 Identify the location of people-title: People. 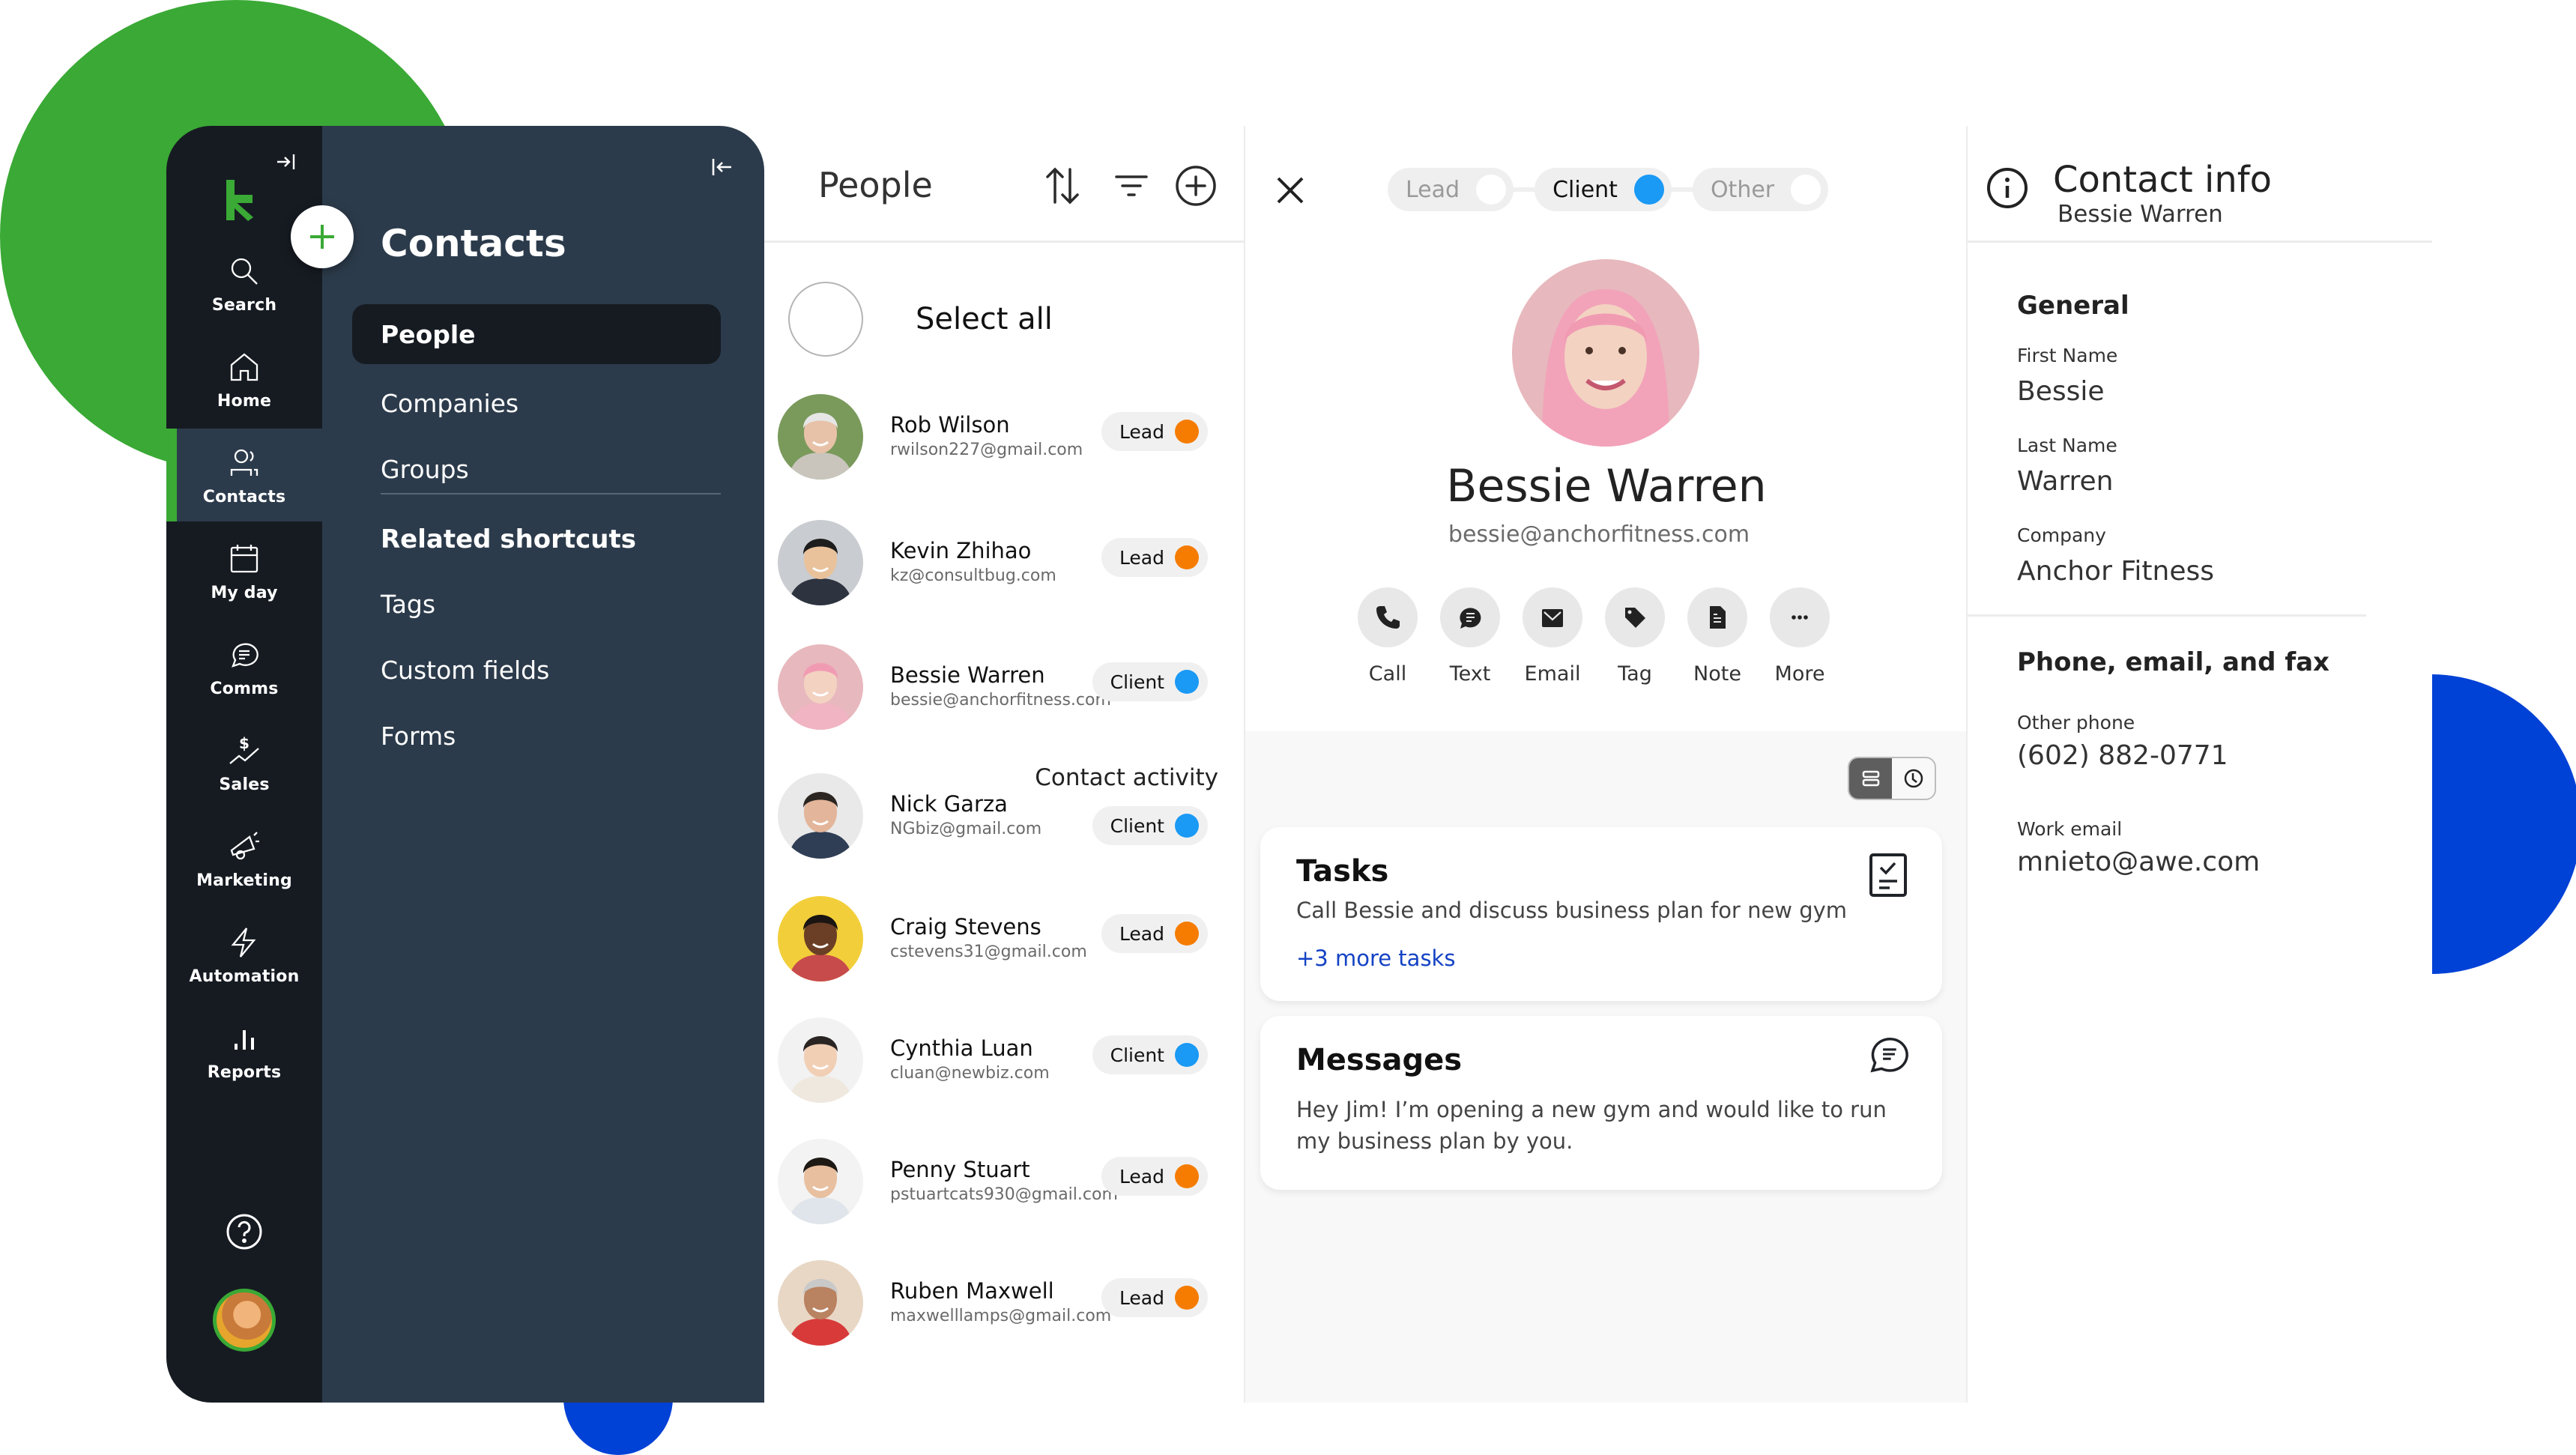
(875, 185).